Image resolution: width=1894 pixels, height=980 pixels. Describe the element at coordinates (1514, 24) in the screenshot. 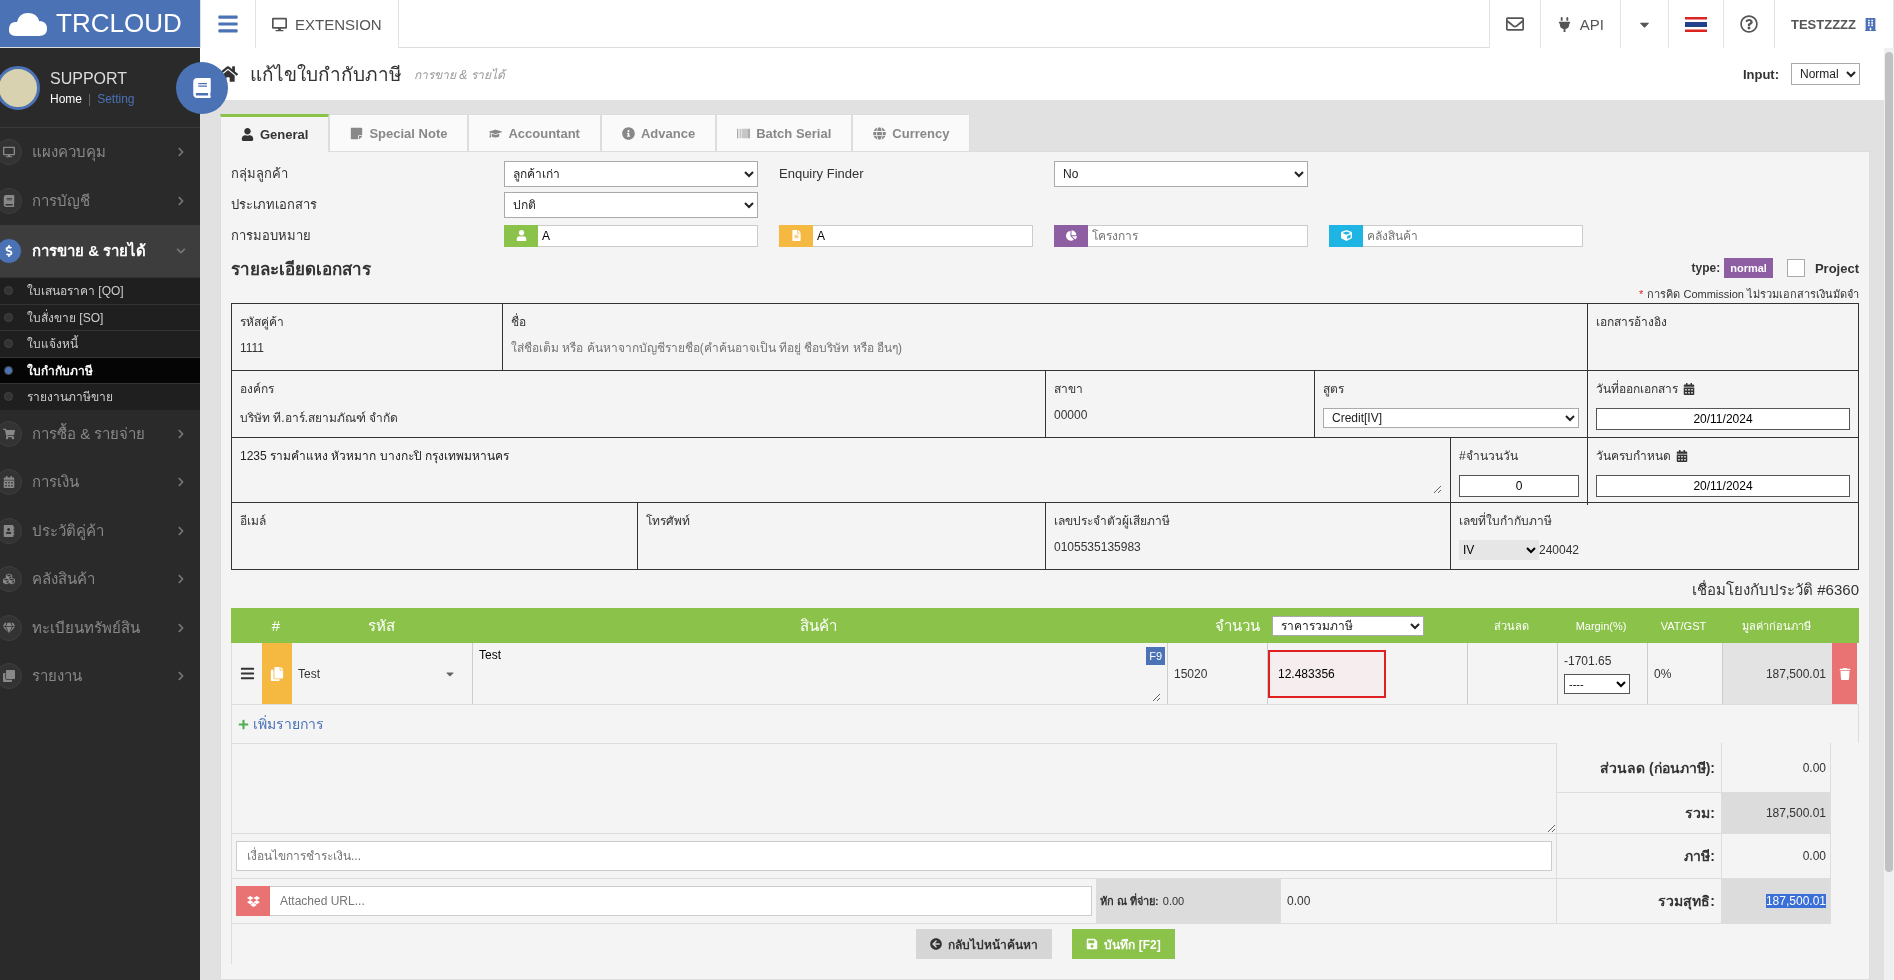

I see `mail-button` at that location.